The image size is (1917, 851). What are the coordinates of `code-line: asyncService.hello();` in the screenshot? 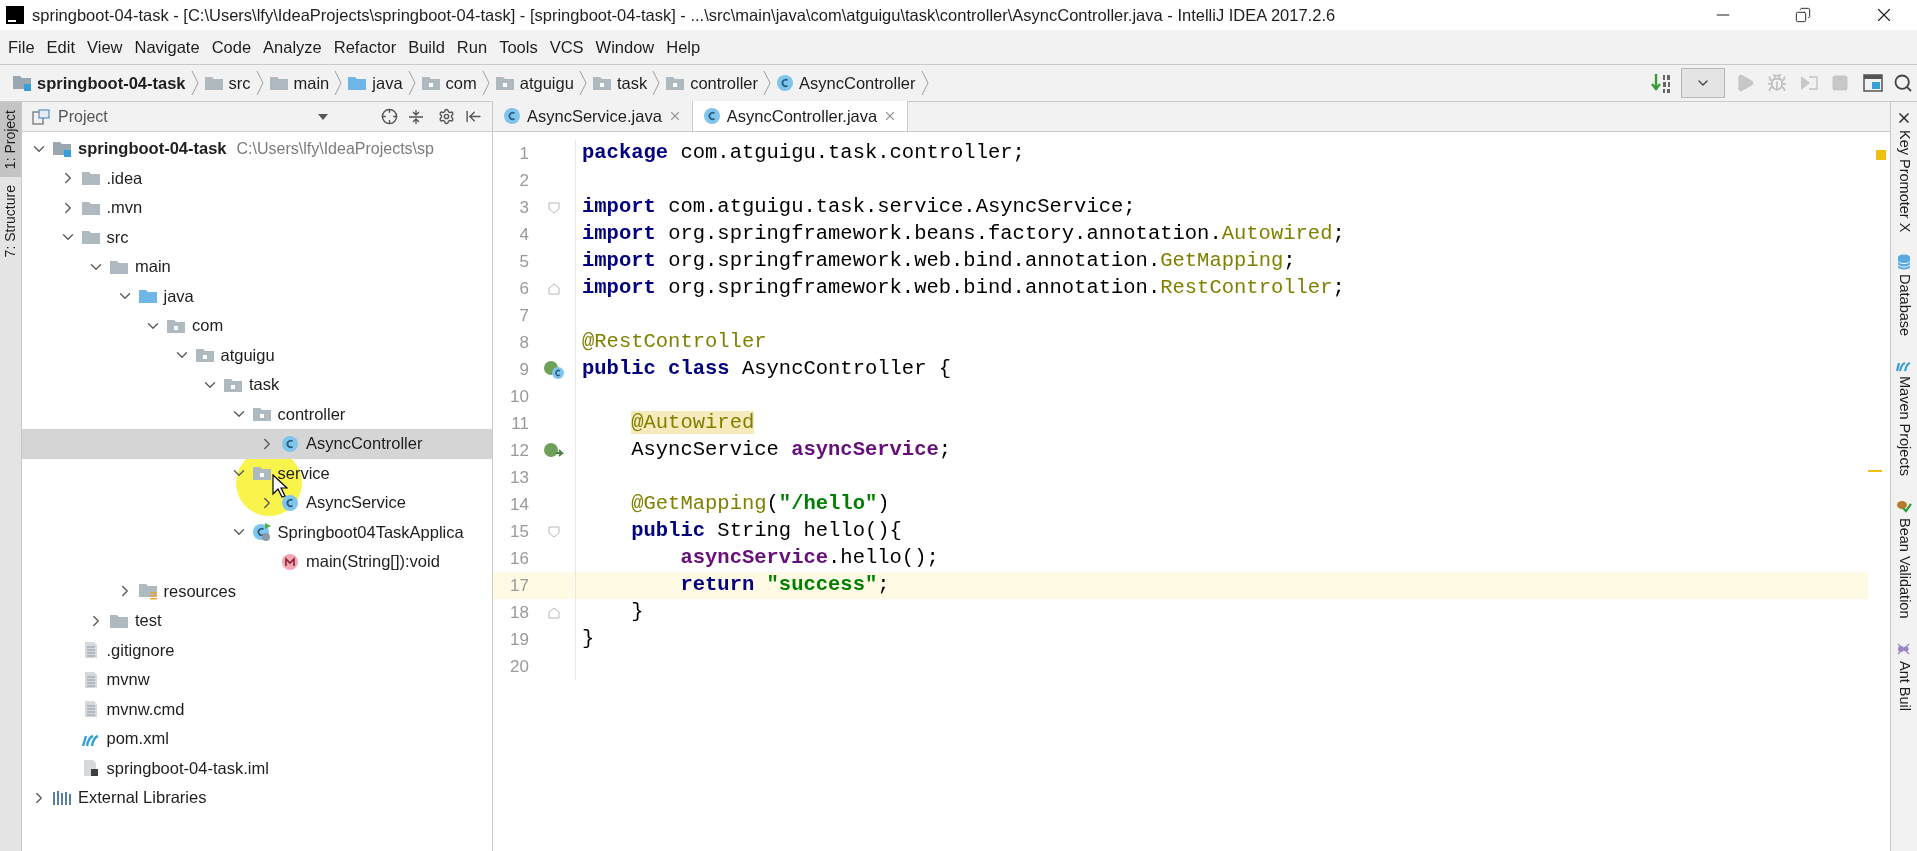 It's located at (809, 558).